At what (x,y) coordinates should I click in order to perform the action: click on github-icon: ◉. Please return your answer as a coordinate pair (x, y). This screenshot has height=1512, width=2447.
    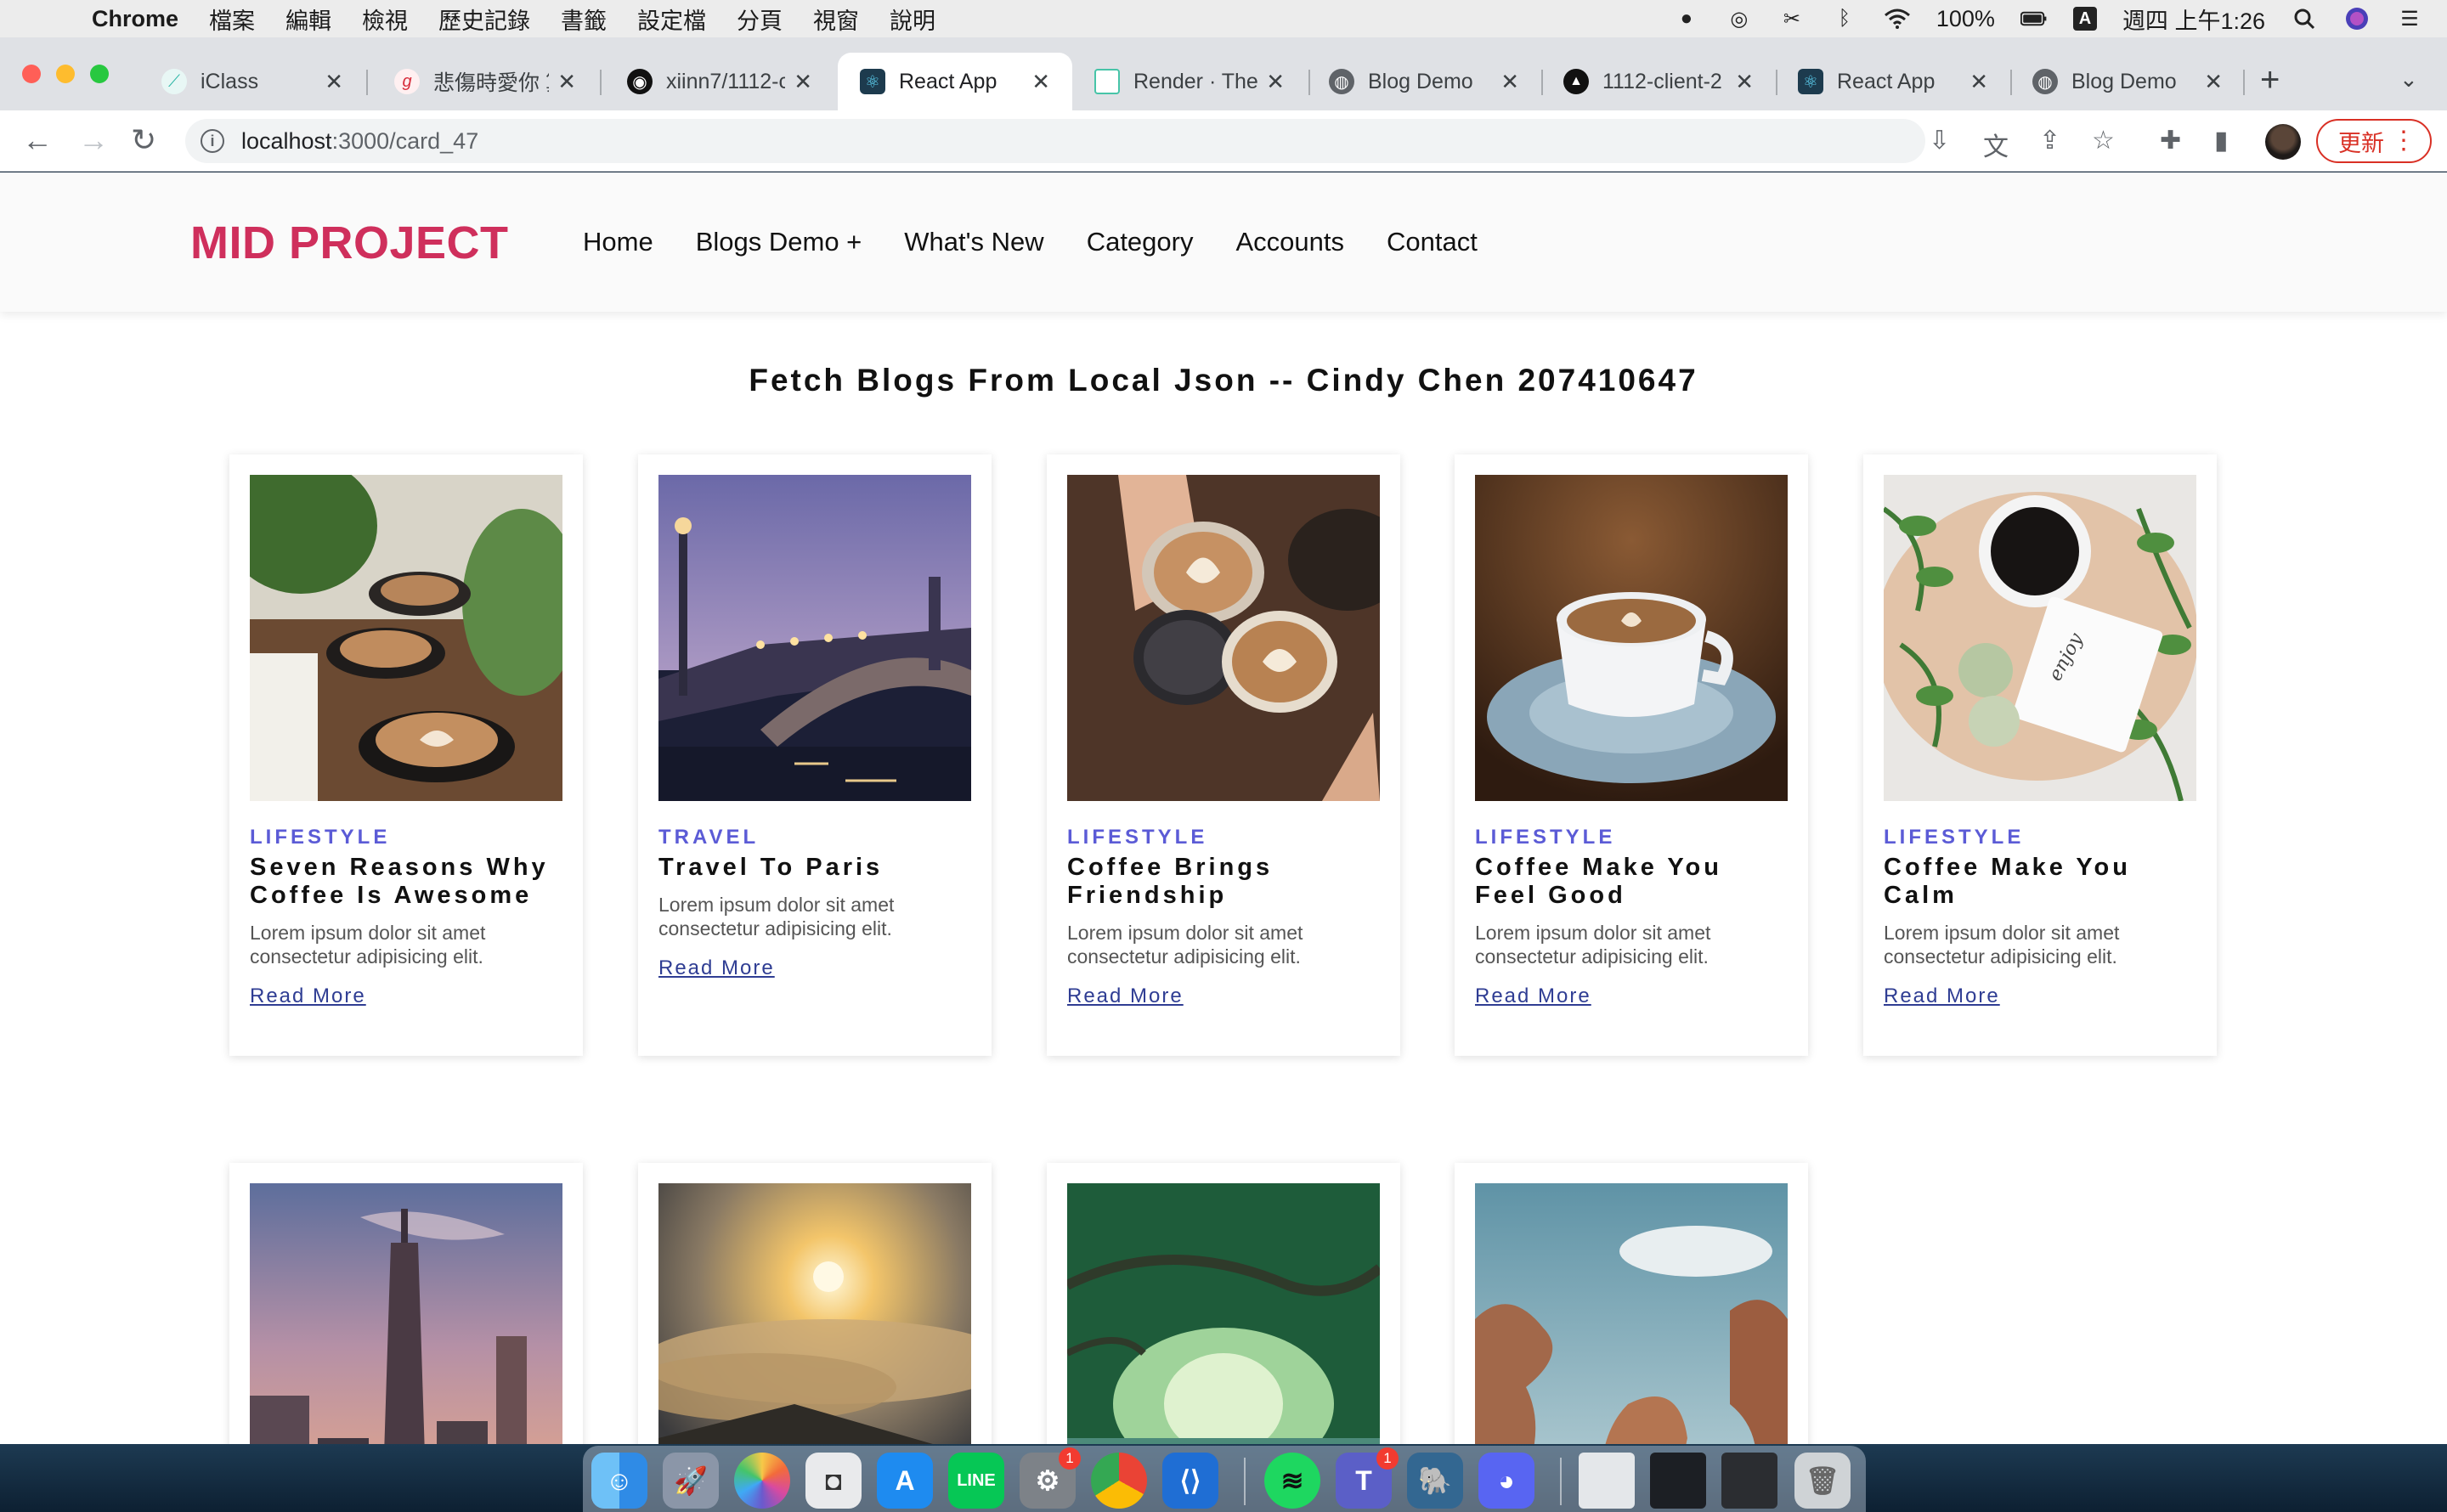
    Looking at the image, I should click on (640, 81).